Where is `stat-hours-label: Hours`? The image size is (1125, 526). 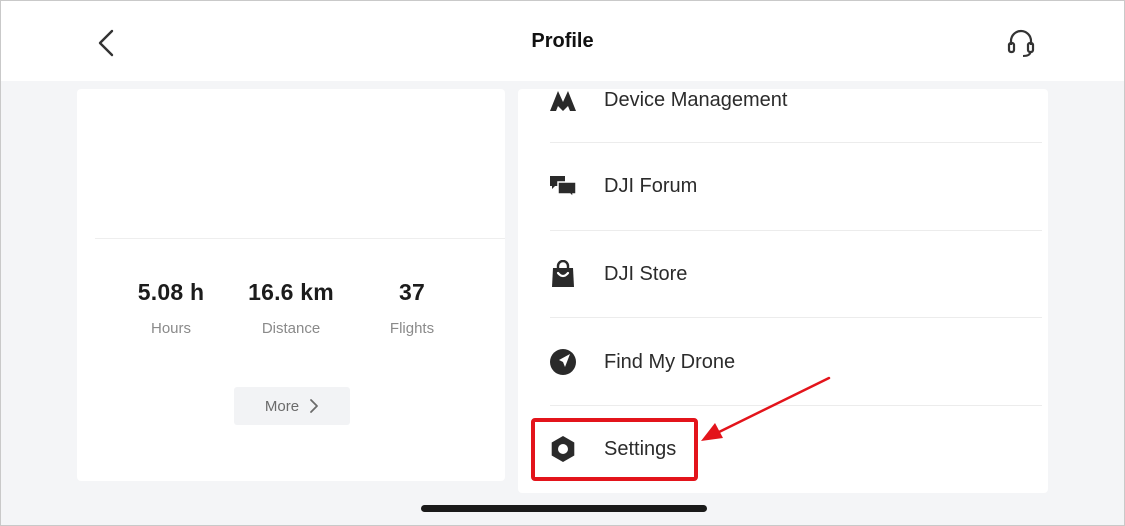 stat-hours-label: Hours is located at coordinates (170, 328).